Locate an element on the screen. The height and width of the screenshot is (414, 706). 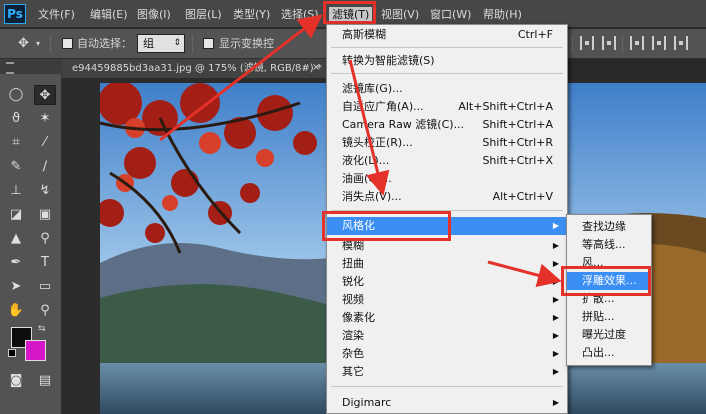
arrow-to-filter-menu is located at coordinates (241, 78).